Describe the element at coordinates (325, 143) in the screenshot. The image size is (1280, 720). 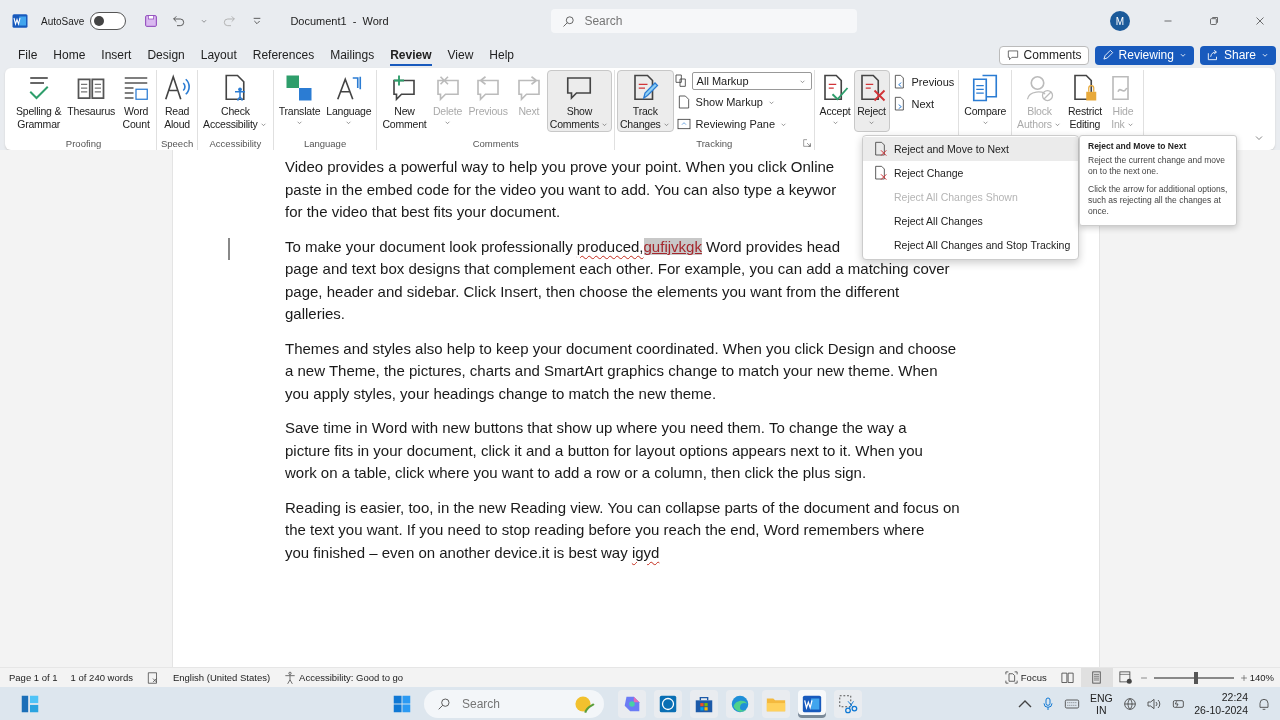
I see `group-label: Language` at that location.